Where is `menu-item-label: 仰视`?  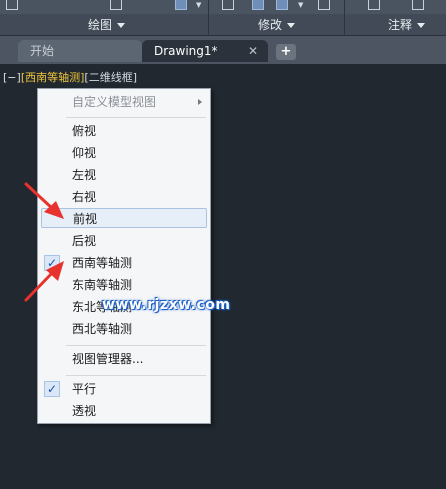
menu-item-label: 仰视 is located at coordinates (84, 153).